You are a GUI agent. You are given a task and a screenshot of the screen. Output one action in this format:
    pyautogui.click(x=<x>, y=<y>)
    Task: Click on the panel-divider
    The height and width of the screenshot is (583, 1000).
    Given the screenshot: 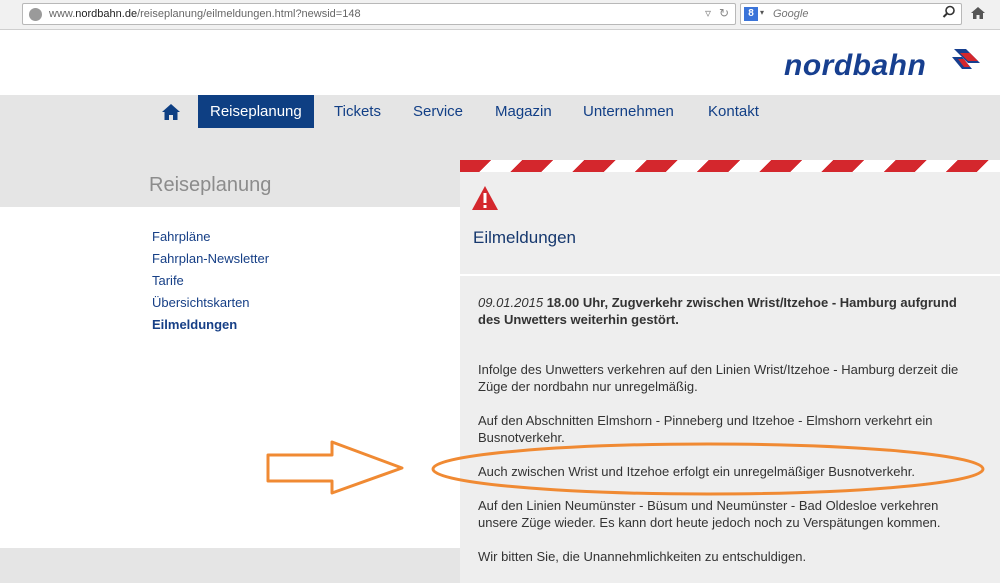 What is the action you would take?
    pyautogui.click(x=730, y=275)
    